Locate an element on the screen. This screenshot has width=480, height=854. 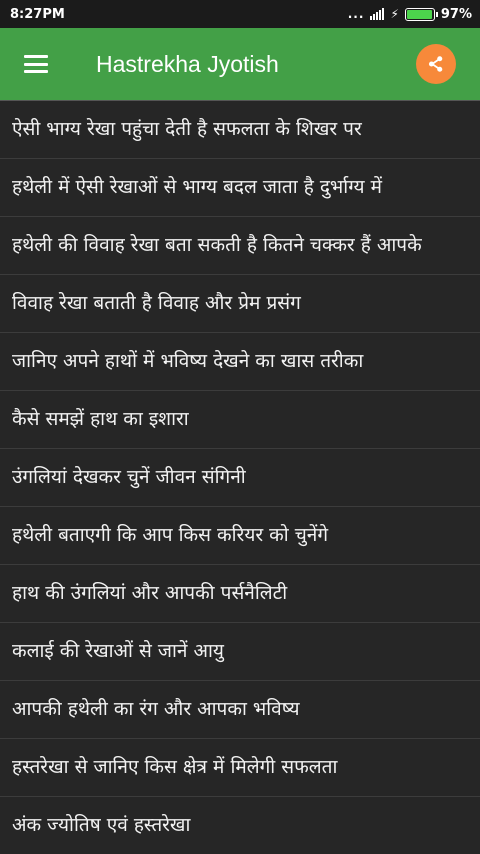
list-item: उंगलियां देखकर चुनें जीवन संगिनी is located at coordinates (240, 478).